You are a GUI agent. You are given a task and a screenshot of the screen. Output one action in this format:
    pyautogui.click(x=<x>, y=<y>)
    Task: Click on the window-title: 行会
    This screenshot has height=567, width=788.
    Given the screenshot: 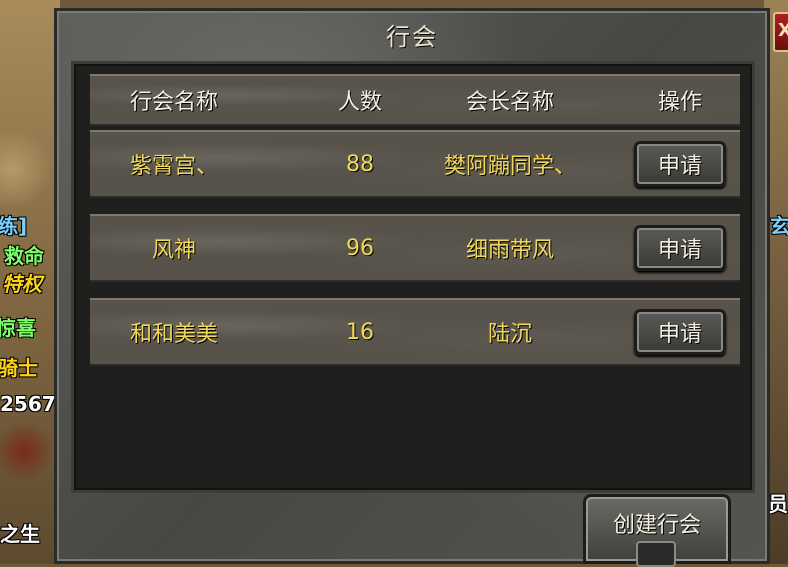 What is the action you would take?
    pyautogui.click(x=412, y=37)
    